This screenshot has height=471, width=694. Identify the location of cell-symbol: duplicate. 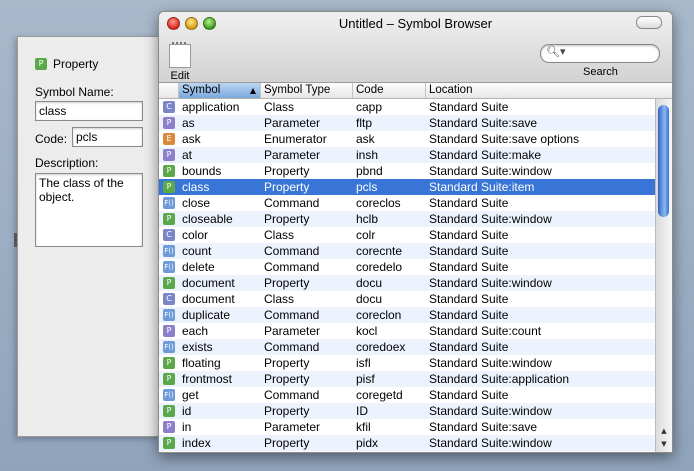
(206, 315).